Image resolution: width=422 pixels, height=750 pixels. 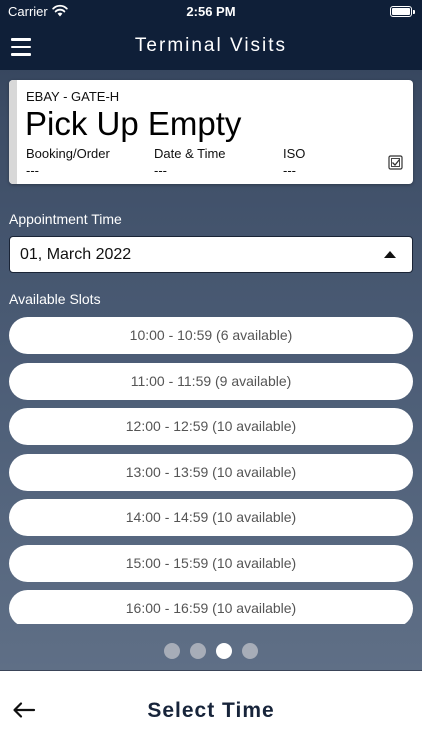 What do you see at coordinates (65, 219) in the screenshot?
I see `appointment-time-label: Appointment Time` at bounding box center [65, 219].